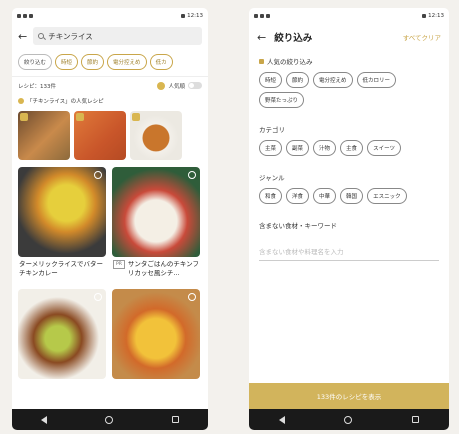  I want to click on chip-setsuyaku: 節約, so click(93, 62).